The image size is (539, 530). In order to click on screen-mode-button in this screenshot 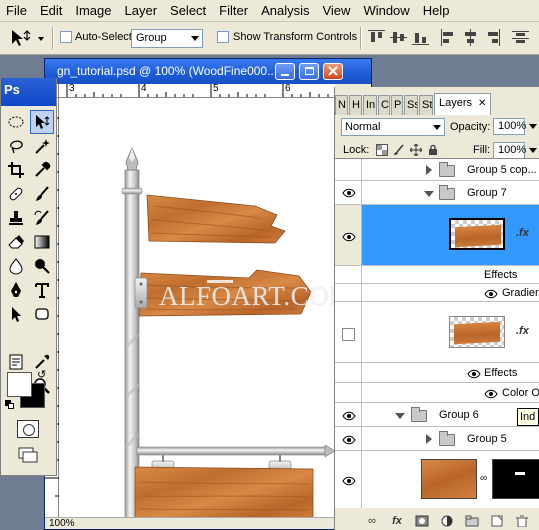, I will do `click(28, 455)`.